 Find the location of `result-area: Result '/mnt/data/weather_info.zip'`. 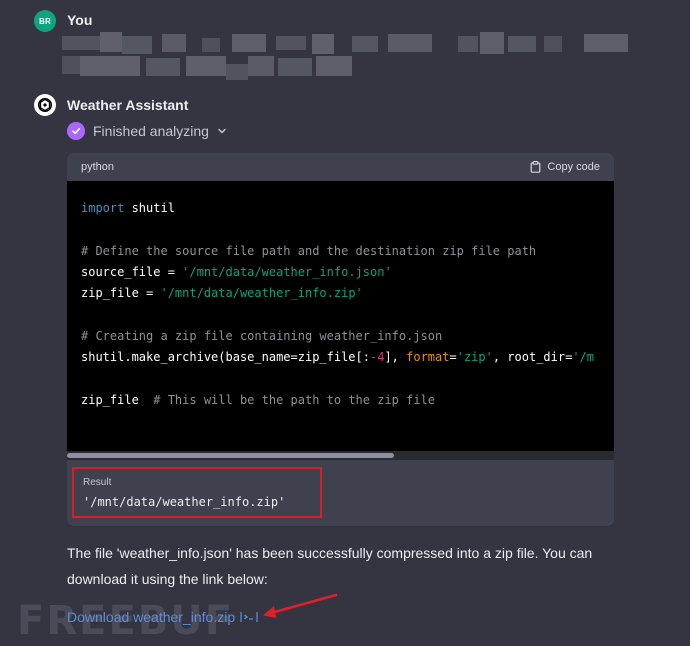

result-area: Result '/mnt/data/weather_info.zip' is located at coordinates (340, 493).